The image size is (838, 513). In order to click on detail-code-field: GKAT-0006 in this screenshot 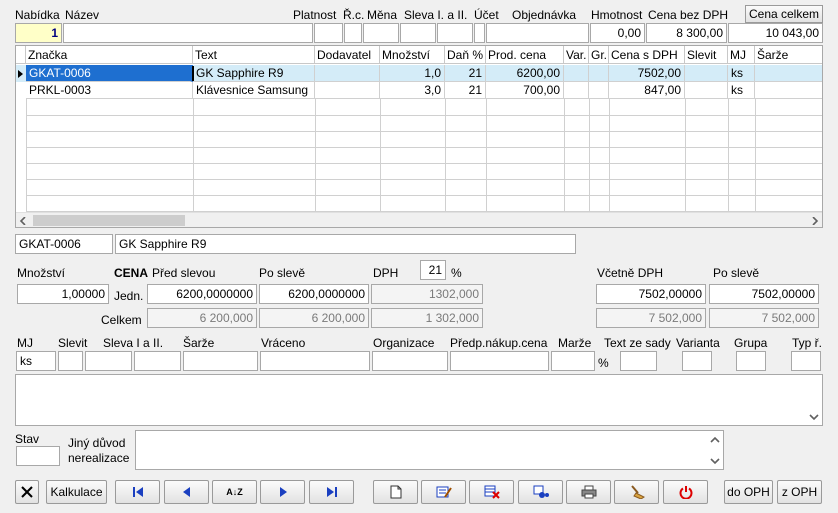, I will do `click(64, 244)`.